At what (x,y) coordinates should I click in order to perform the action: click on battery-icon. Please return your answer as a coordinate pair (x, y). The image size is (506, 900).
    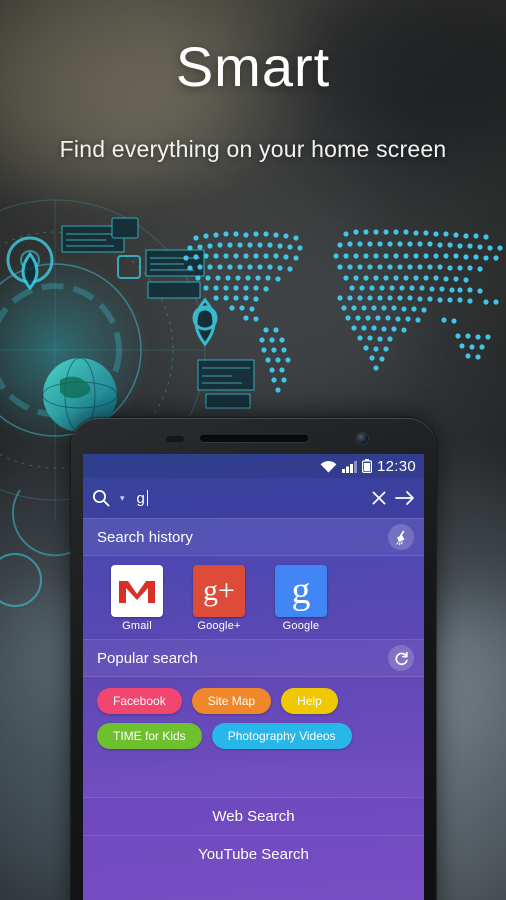
    Looking at the image, I should click on (366, 466).